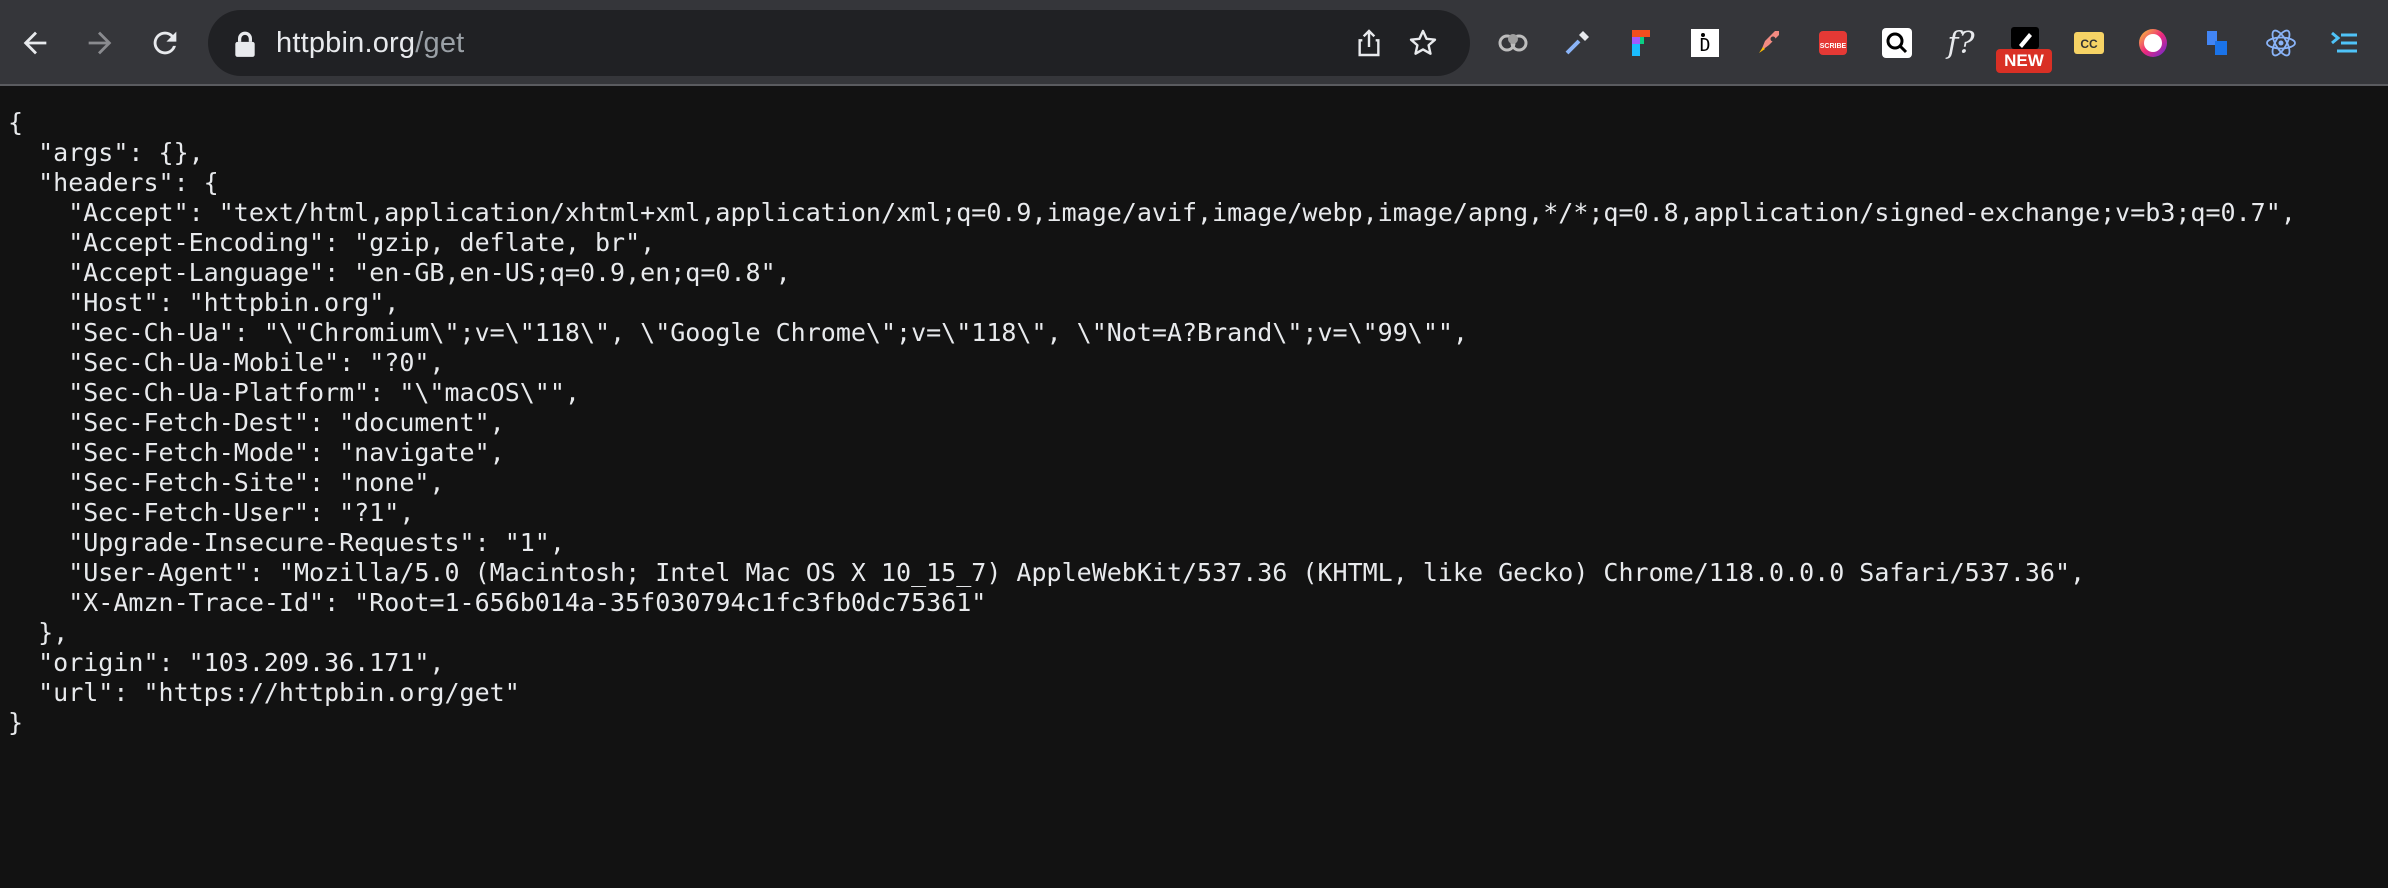  What do you see at coordinates (2153, 43) in the screenshot?
I see `extension-ring-icon` at bounding box center [2153, 43].